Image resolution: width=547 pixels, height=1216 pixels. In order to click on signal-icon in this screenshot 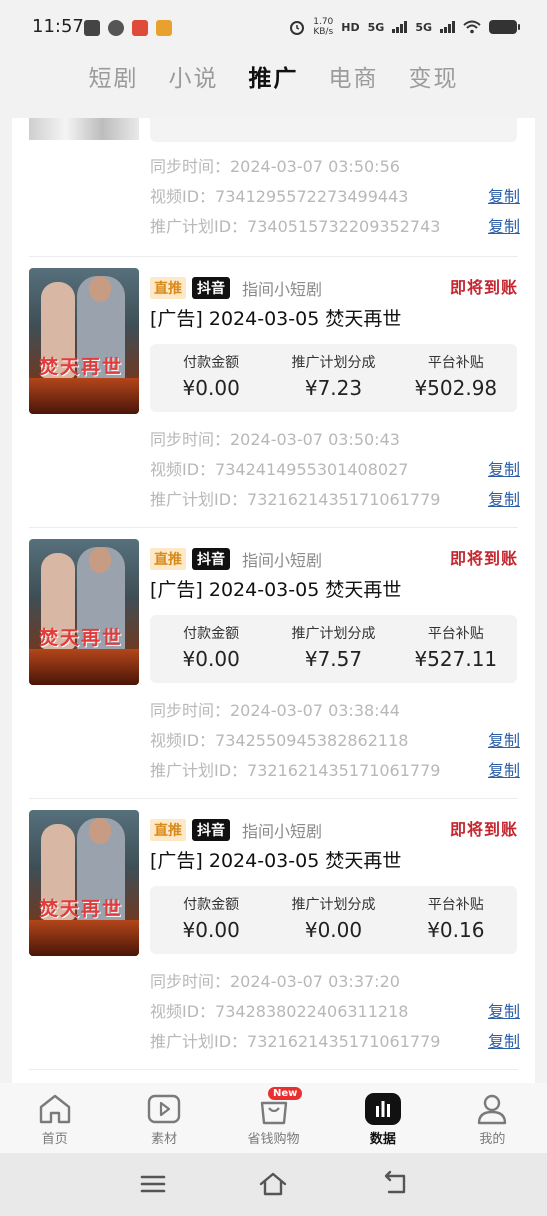, I will do `click(400, 27)`.